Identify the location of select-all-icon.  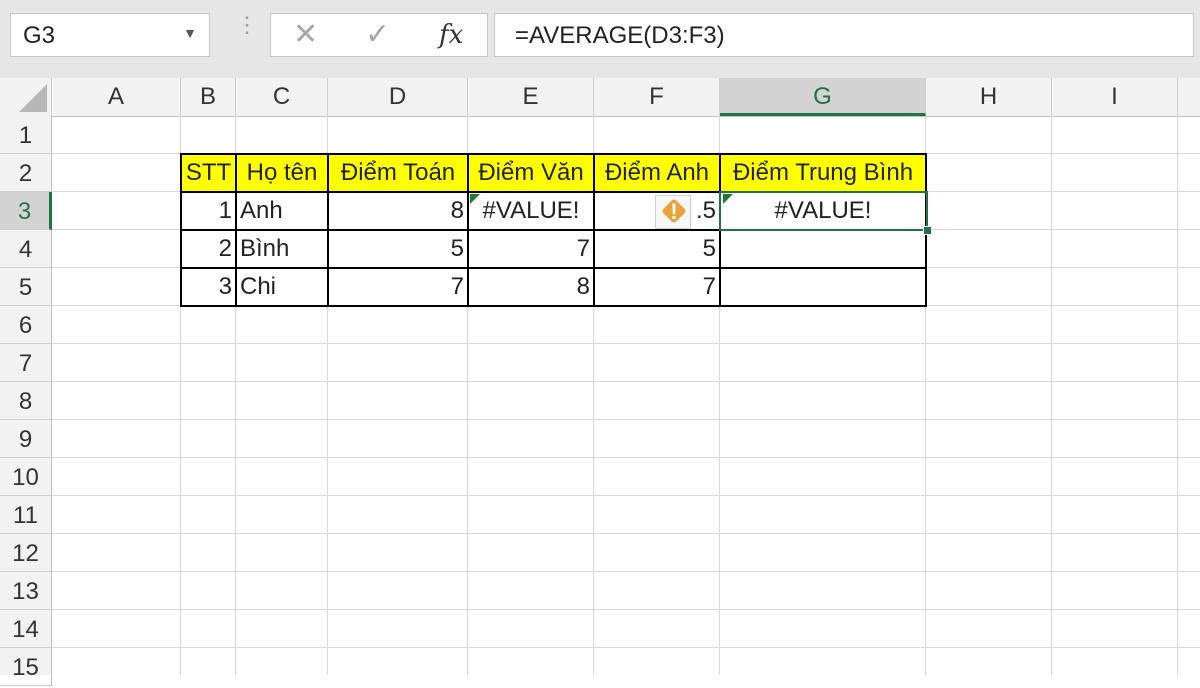
(33, 98).